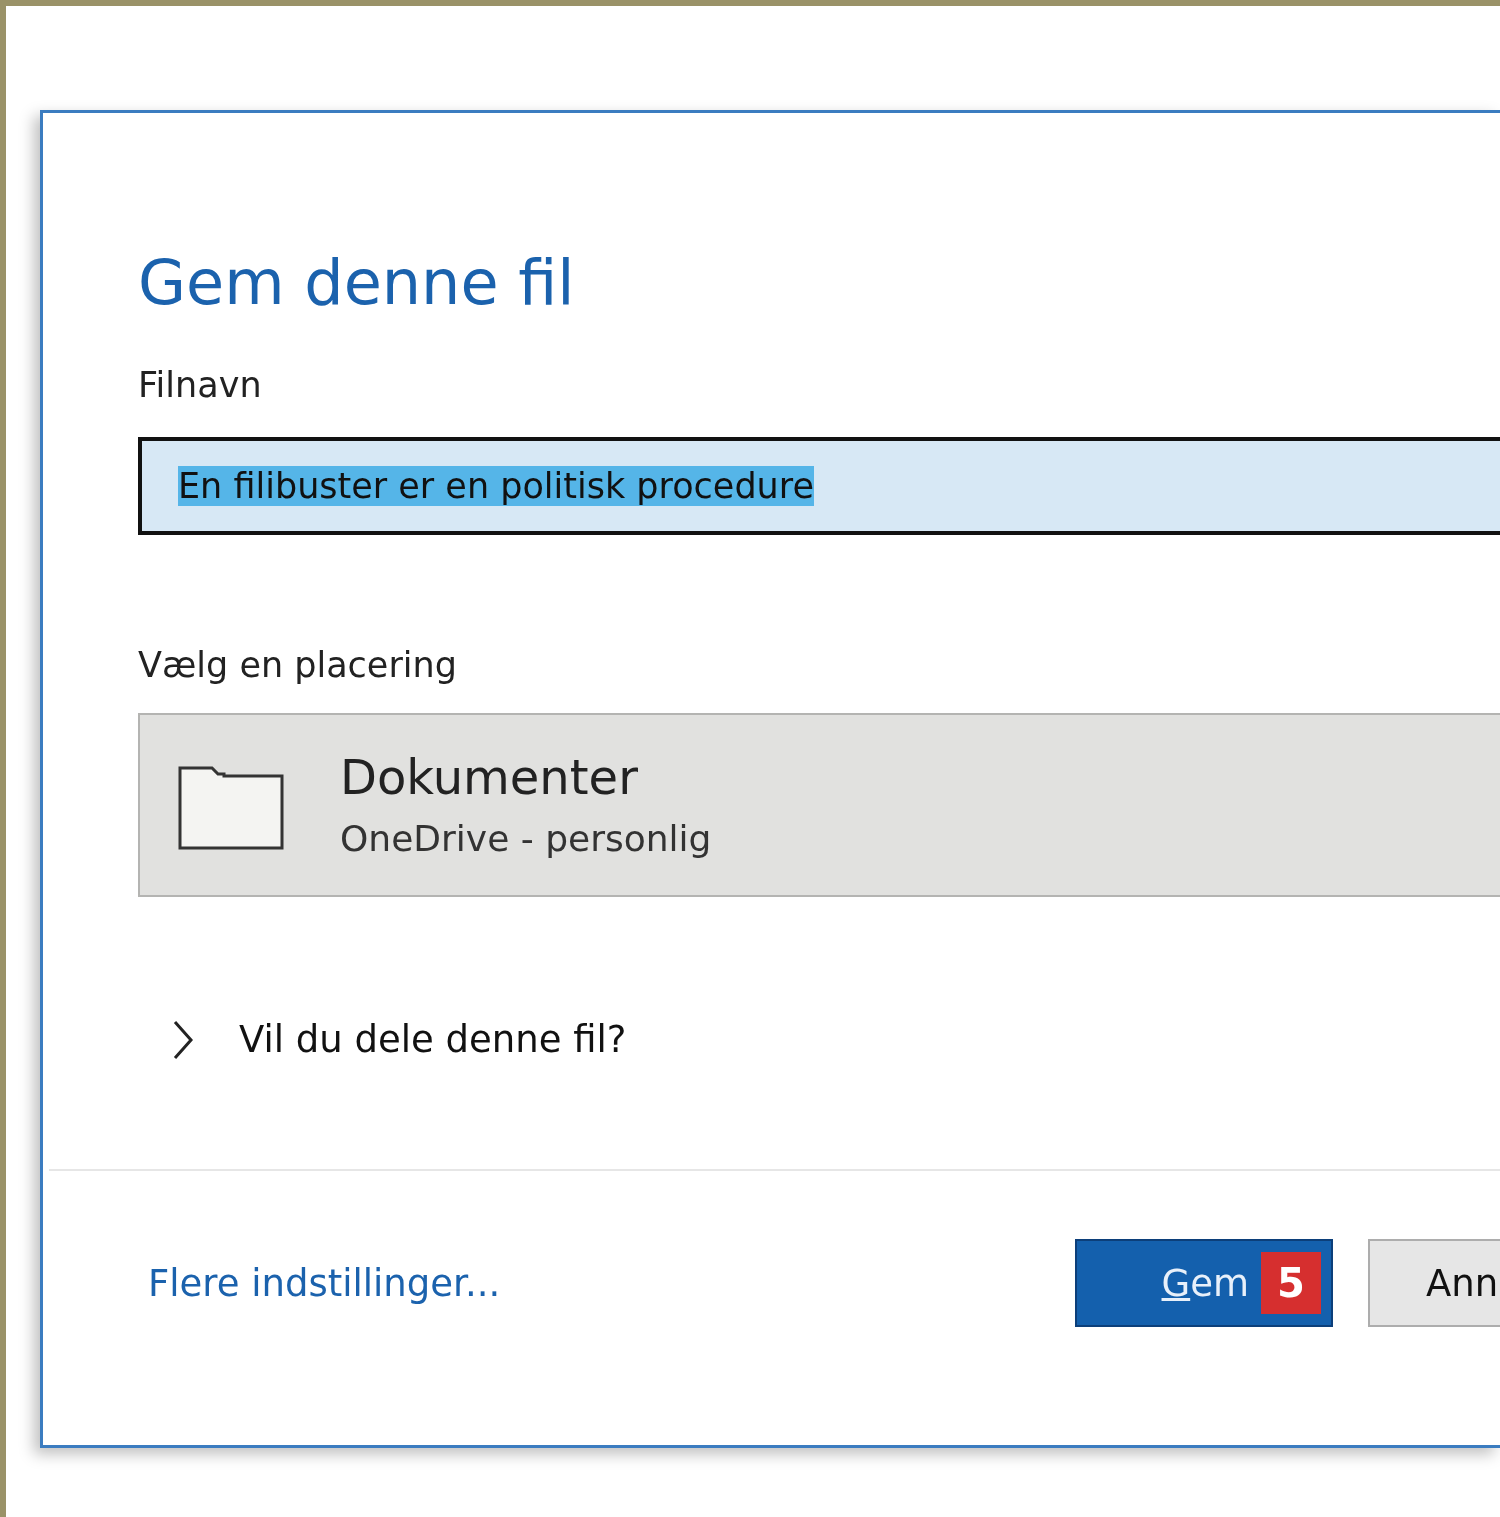 This screenshot has width=1500, height=1517. I want to click on cancel-button: Ann, so click(1434, 1283).